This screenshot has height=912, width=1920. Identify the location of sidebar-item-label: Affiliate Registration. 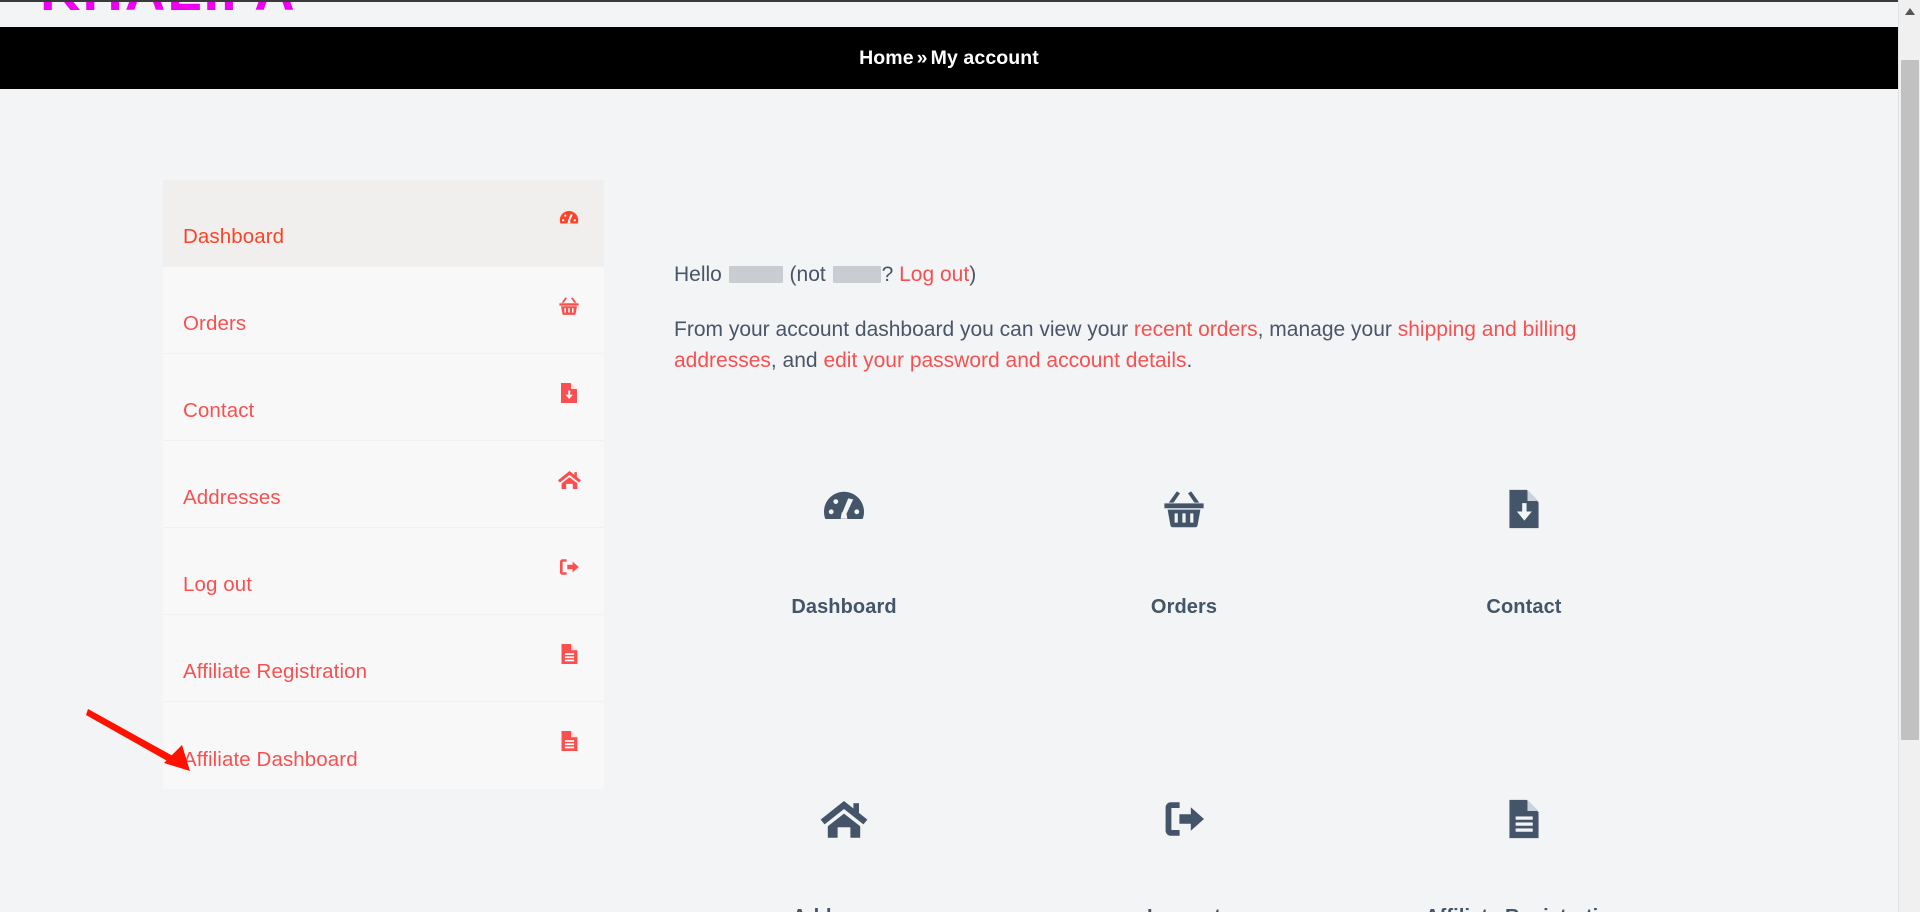
(275, 671).